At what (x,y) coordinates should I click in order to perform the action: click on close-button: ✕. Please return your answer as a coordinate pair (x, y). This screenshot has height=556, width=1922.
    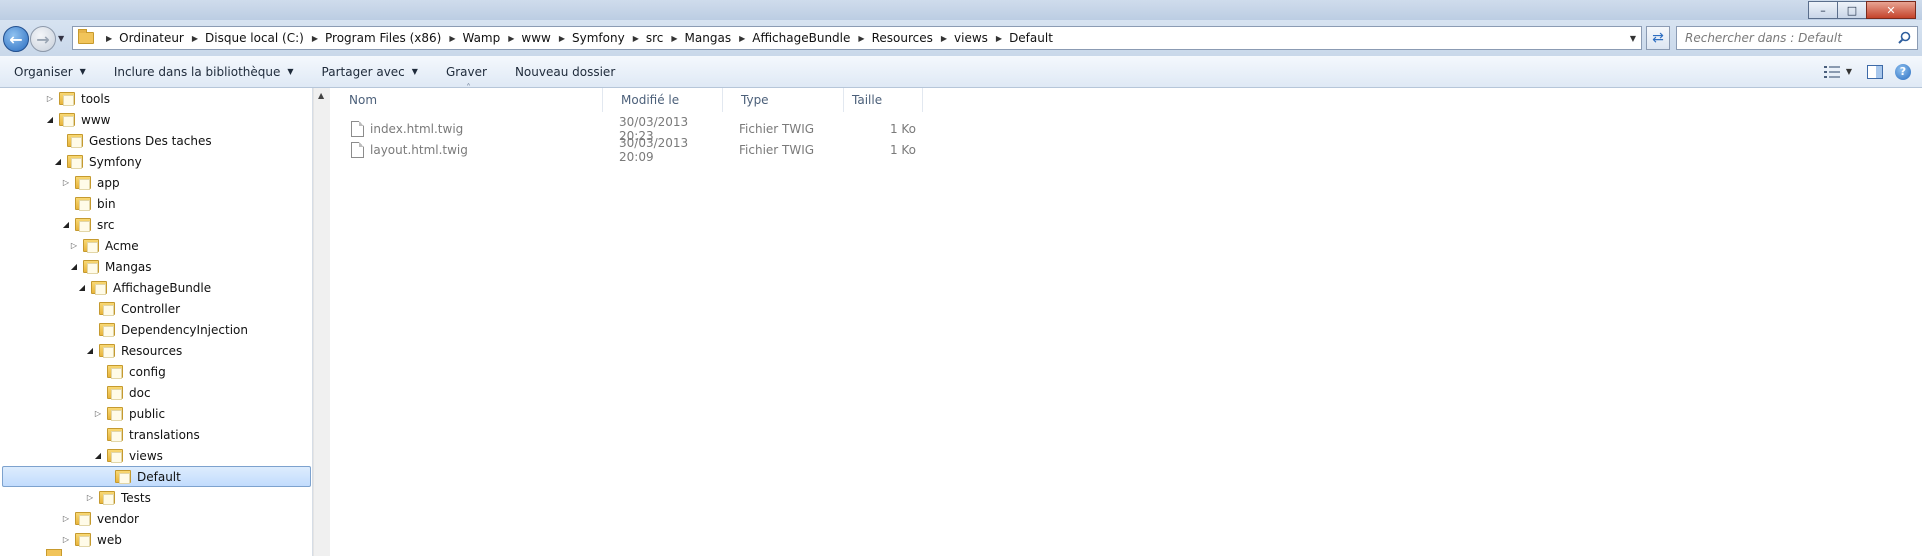
    Looking at the image, I should click on (1891, 10).